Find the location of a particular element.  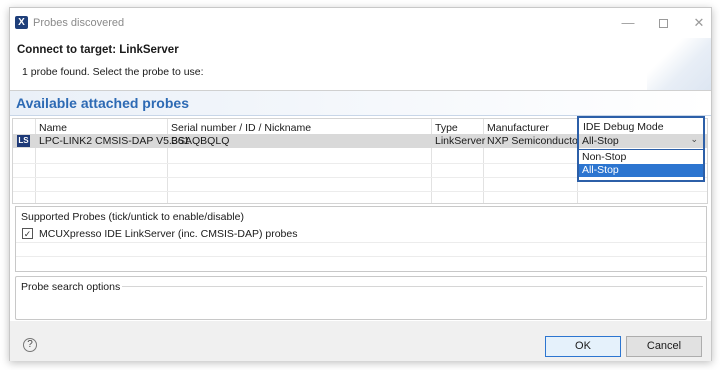

column-header-serial: Serial number / ID / Nickname is located at coordinates (241, 128).